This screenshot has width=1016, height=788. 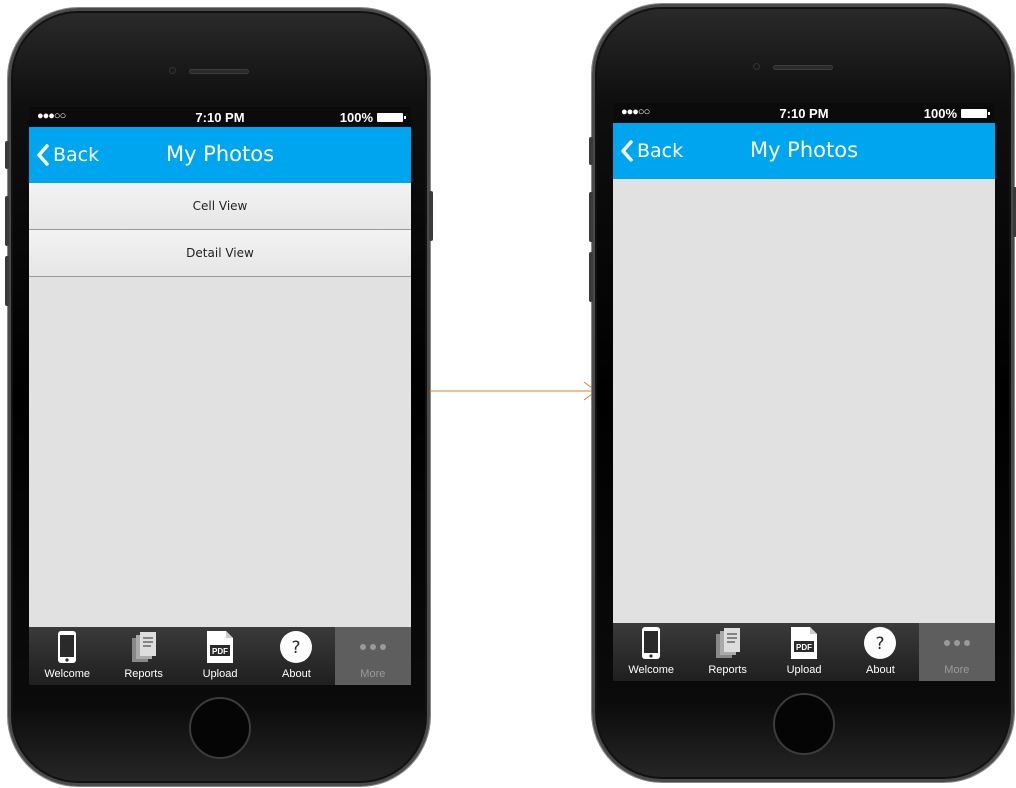 What do you see at coordinates (220, 206) in the screenshot?
I see `list-item-cell-view: Cell View` at bounding box center [220, 206].